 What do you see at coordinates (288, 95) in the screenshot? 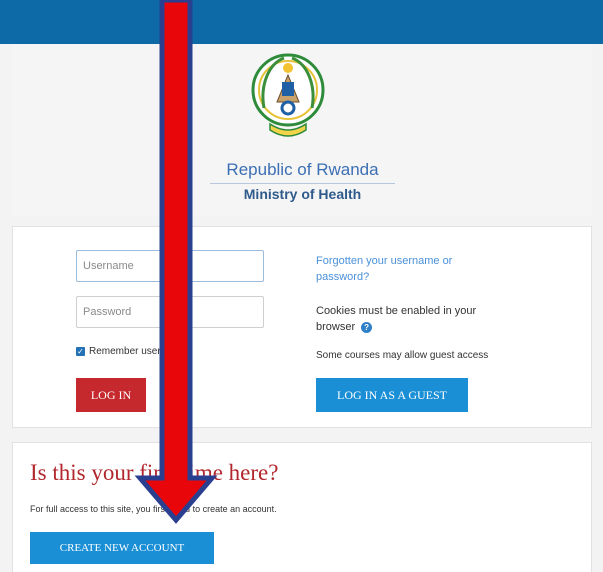
I see `rwanda-coat-of-arms-icon` at bounding box center [288, 95].